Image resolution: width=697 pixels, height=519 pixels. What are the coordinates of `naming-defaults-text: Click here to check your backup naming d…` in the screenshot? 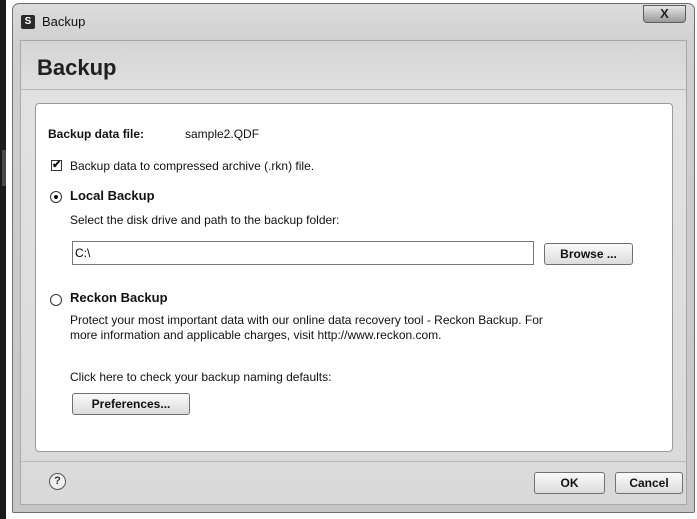 It's located at (201, 377).